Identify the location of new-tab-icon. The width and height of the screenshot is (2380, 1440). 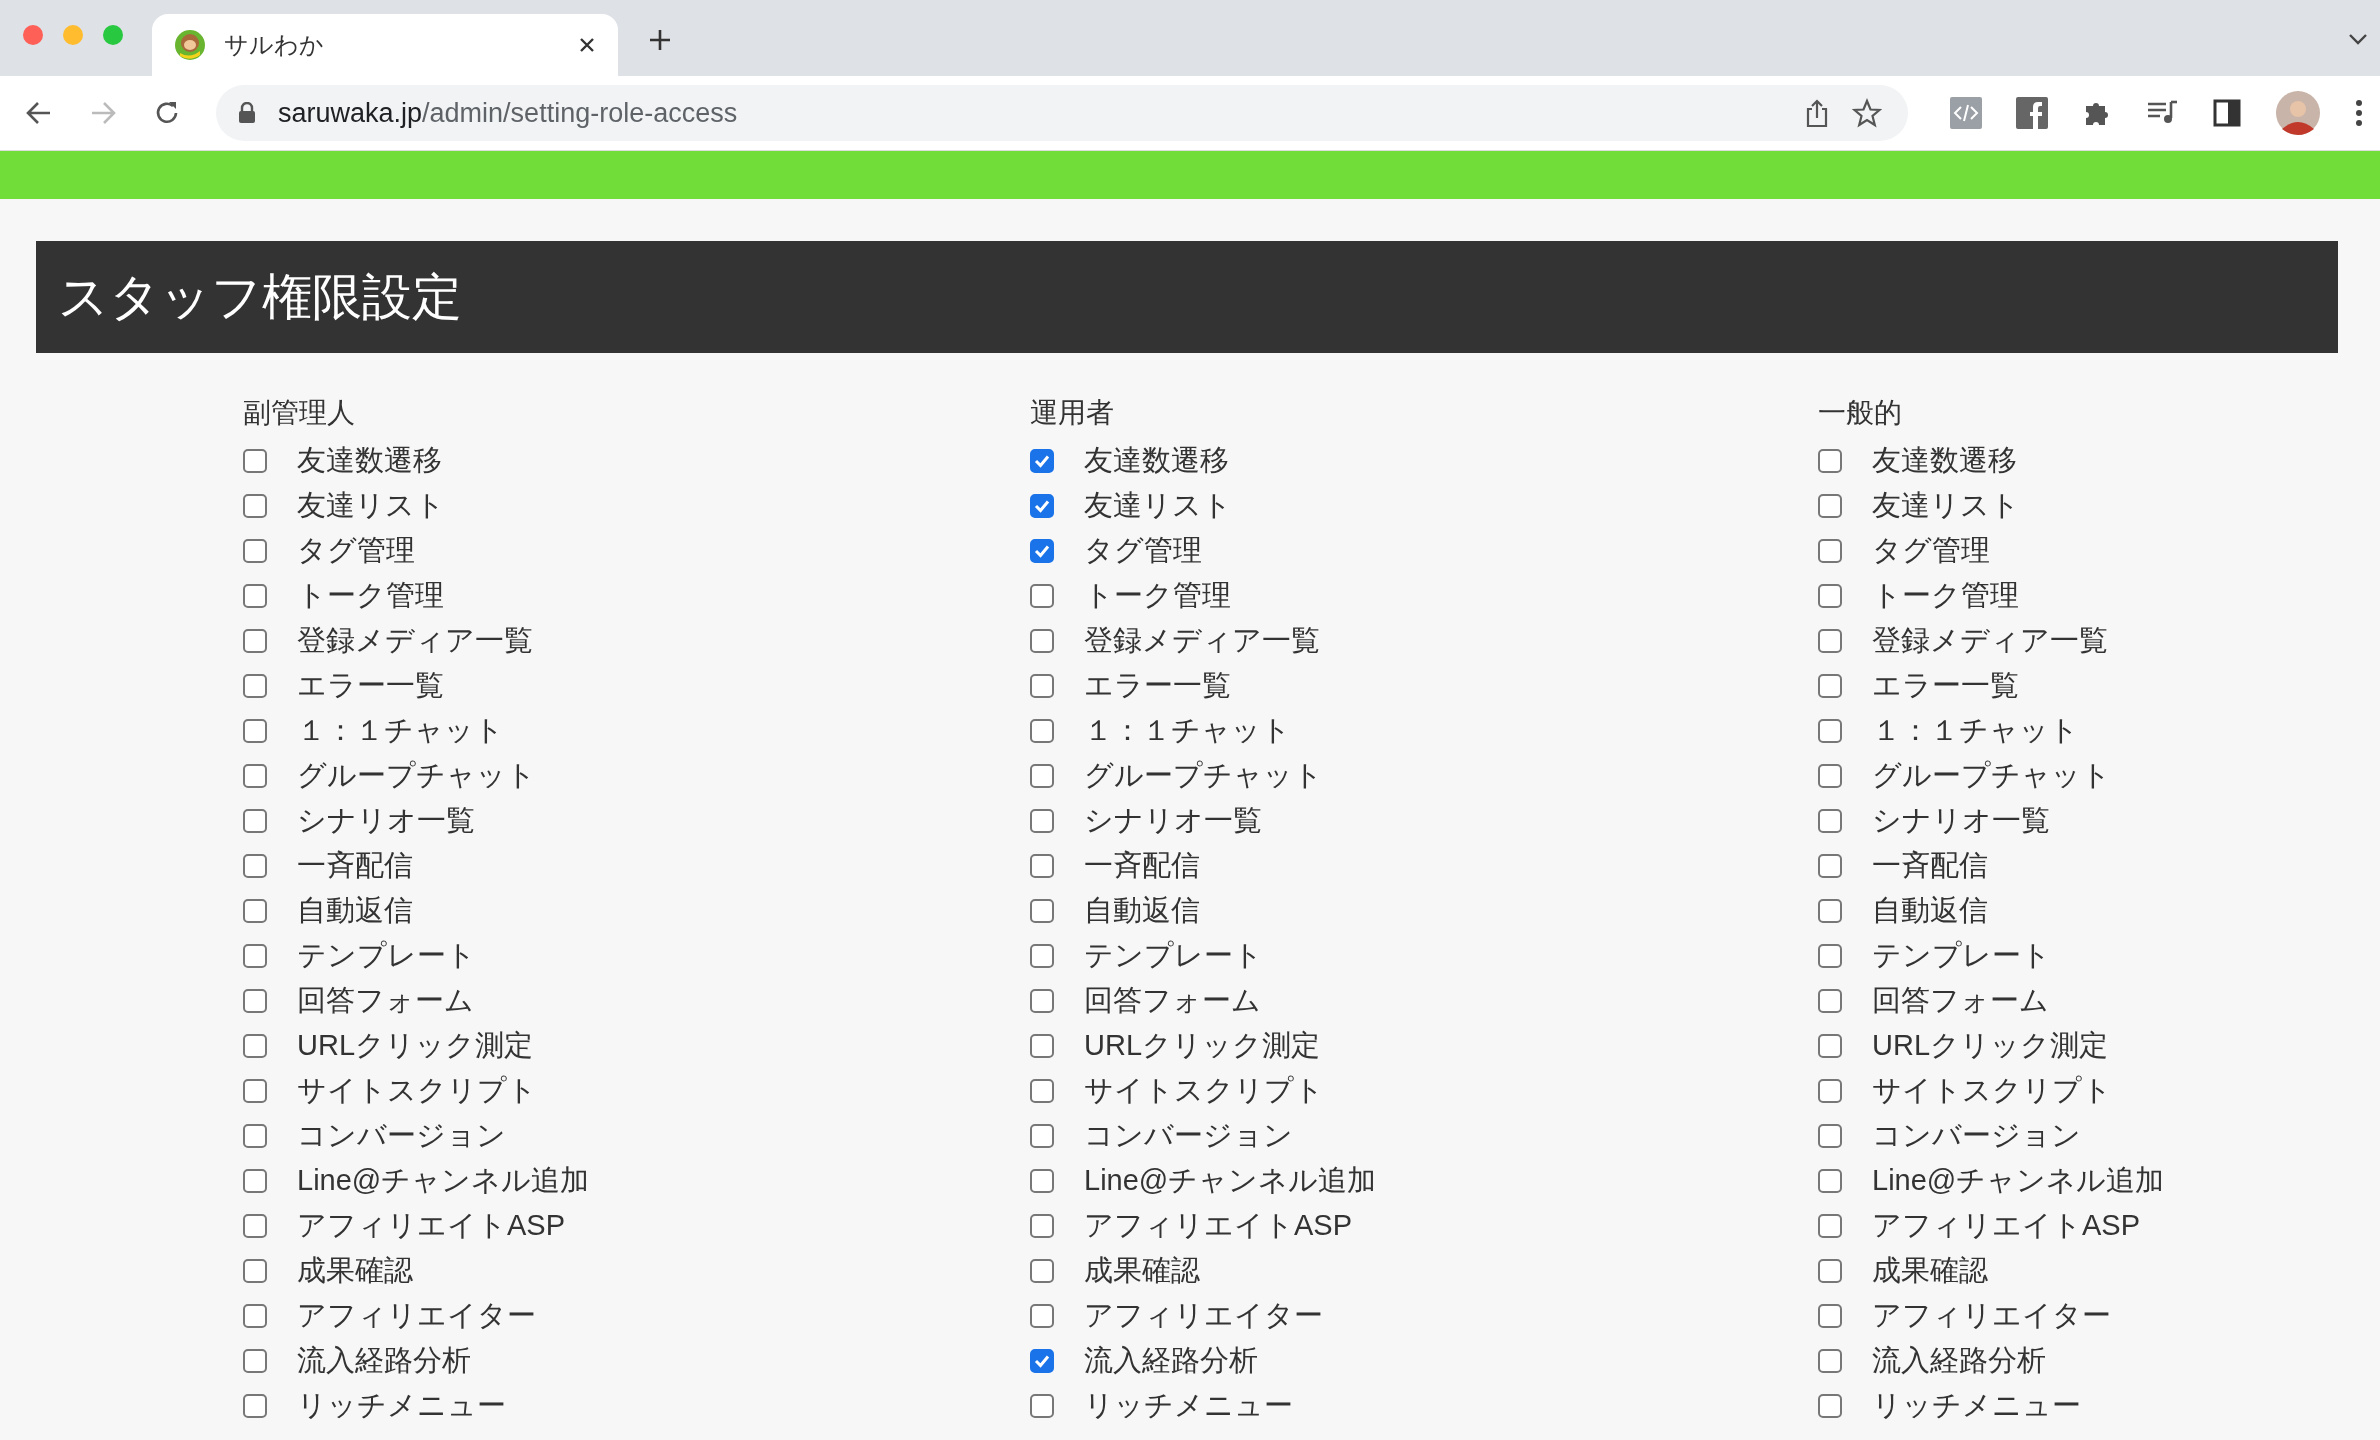
(660, 40).